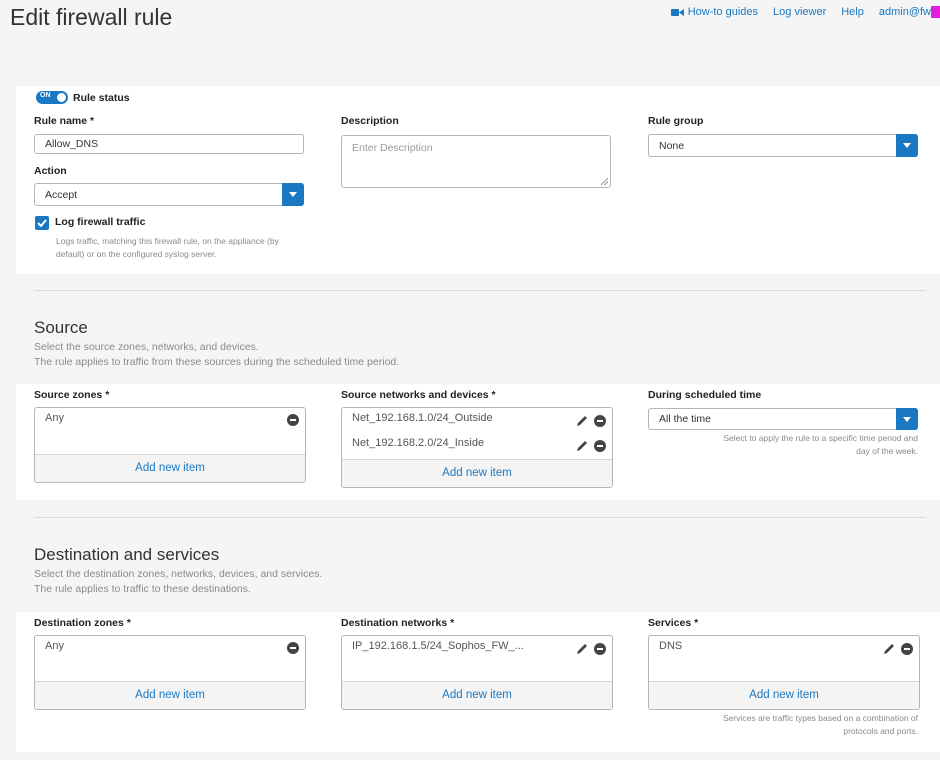 This screenshot has height=760, width=940. What do you see at coordinates (705, 395) in the screenshot?
I see `schedule-label: During scheduled time` at bounding box center [705, 395].